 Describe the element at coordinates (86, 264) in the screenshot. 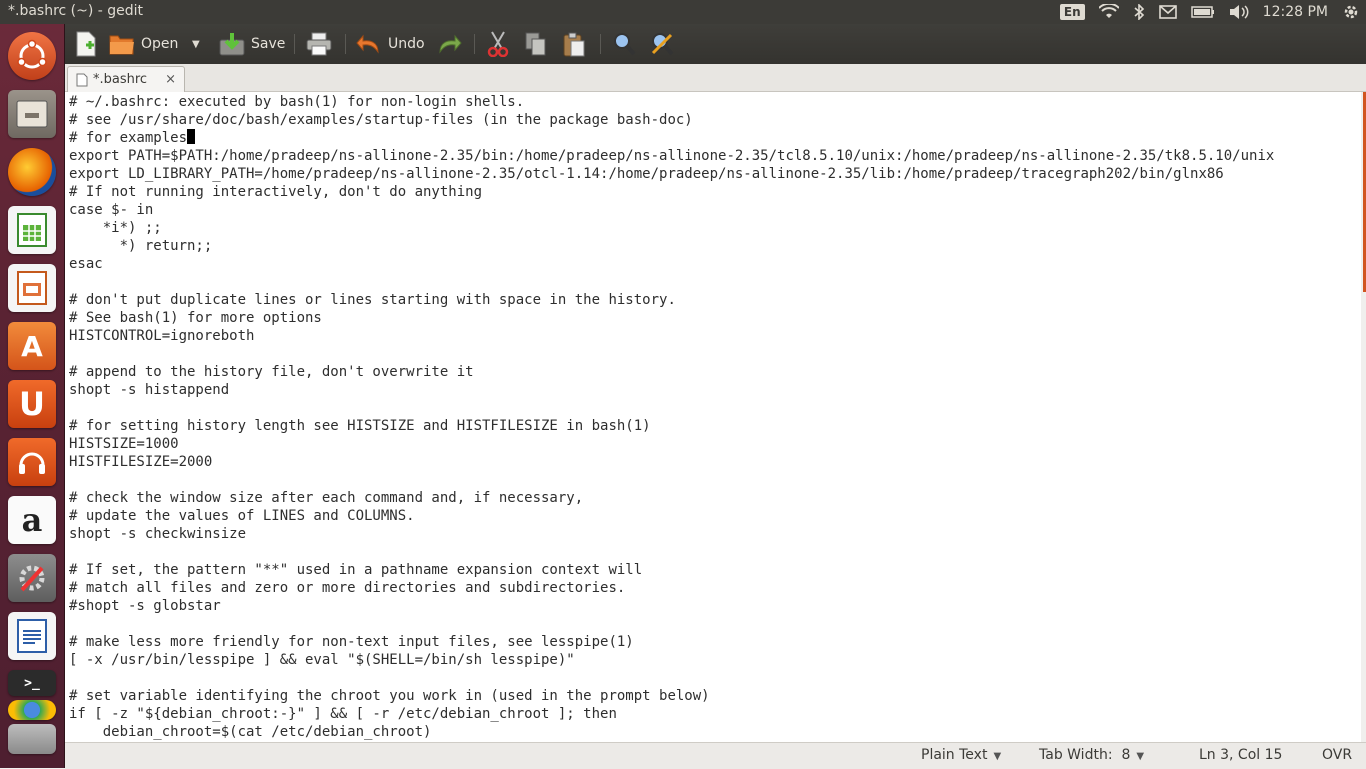

I see `code-line: esac` at that location.